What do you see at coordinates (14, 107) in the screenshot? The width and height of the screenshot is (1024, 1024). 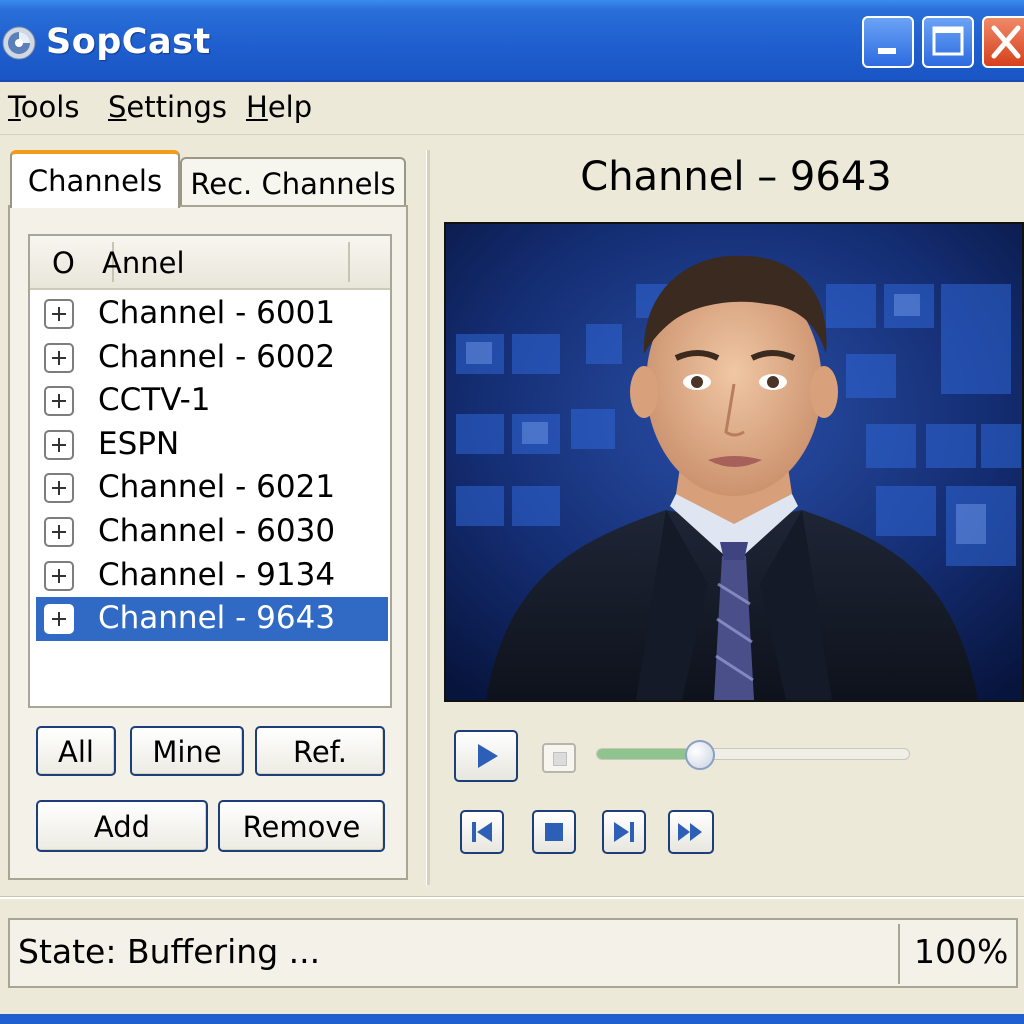 I see `menu-tools-mnemonic: T` at bounding box center [14, 107].